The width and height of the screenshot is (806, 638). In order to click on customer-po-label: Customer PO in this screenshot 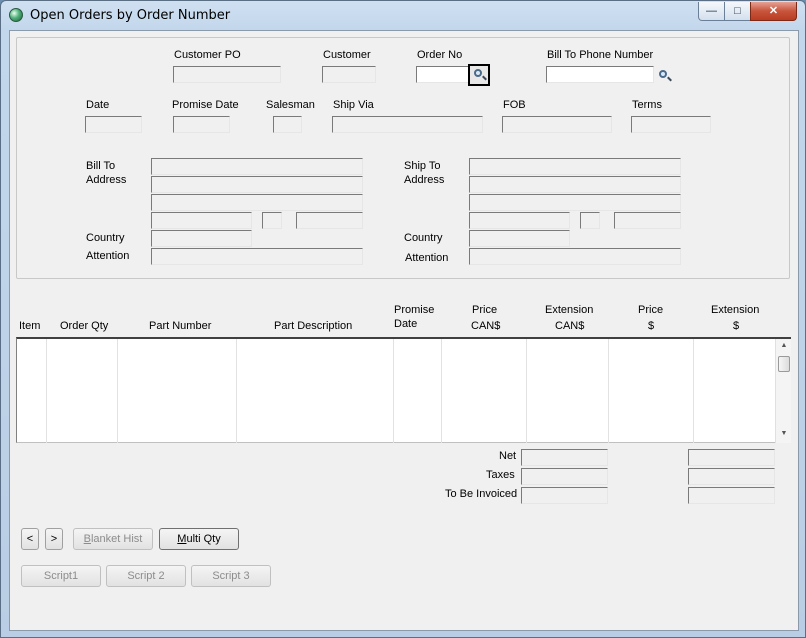, I will do `click(207, 55)`.